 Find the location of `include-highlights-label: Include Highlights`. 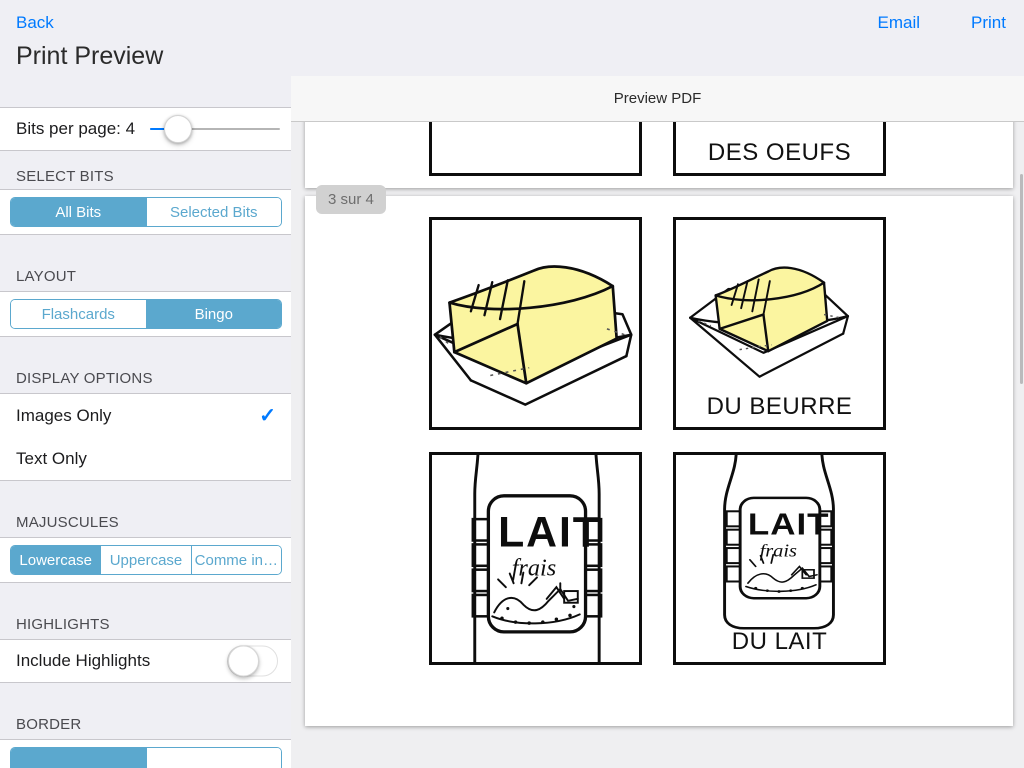

include-highlights-label: Include Highlights is located at coordinates (83, 660).